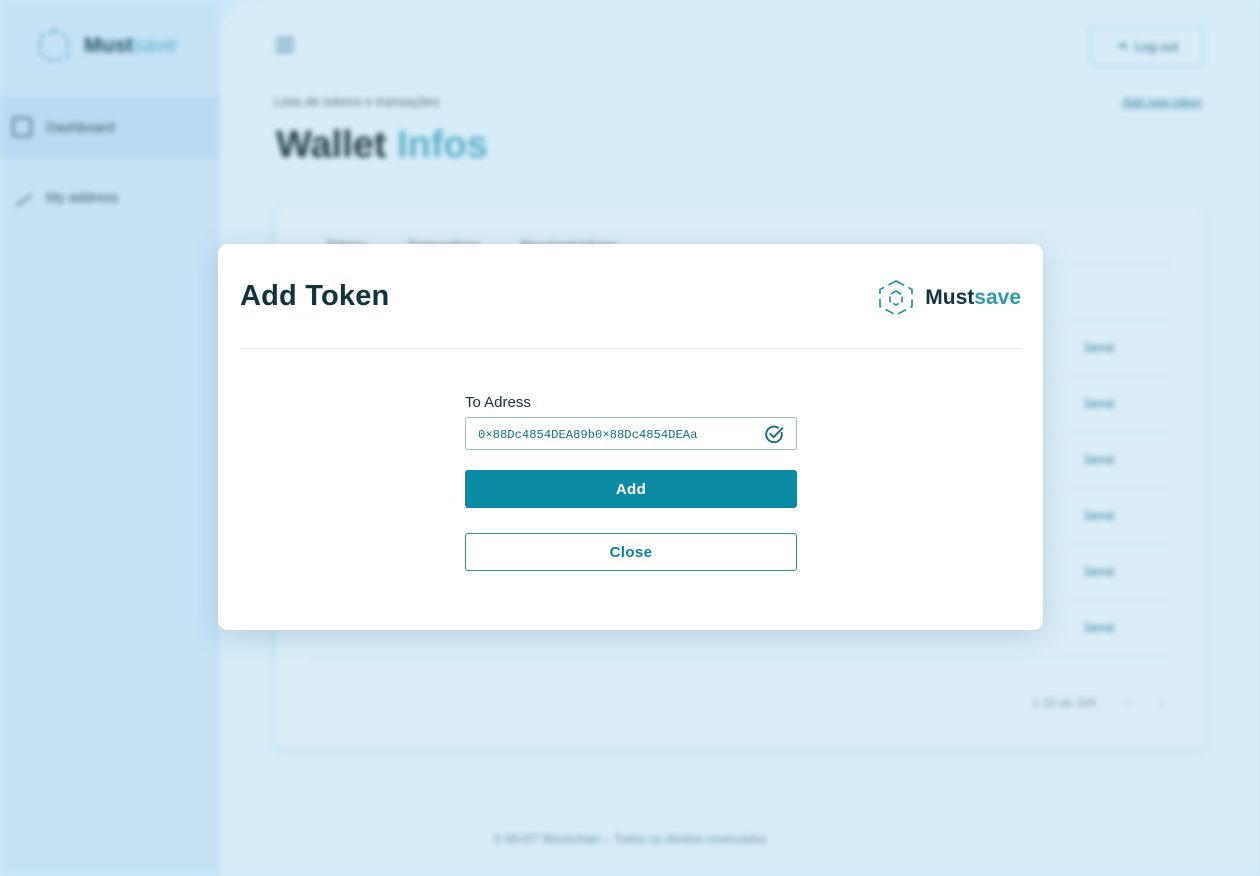  Describe the element at coordinates (630, 348) in the screenshot. I see `modal-divider` at that location.